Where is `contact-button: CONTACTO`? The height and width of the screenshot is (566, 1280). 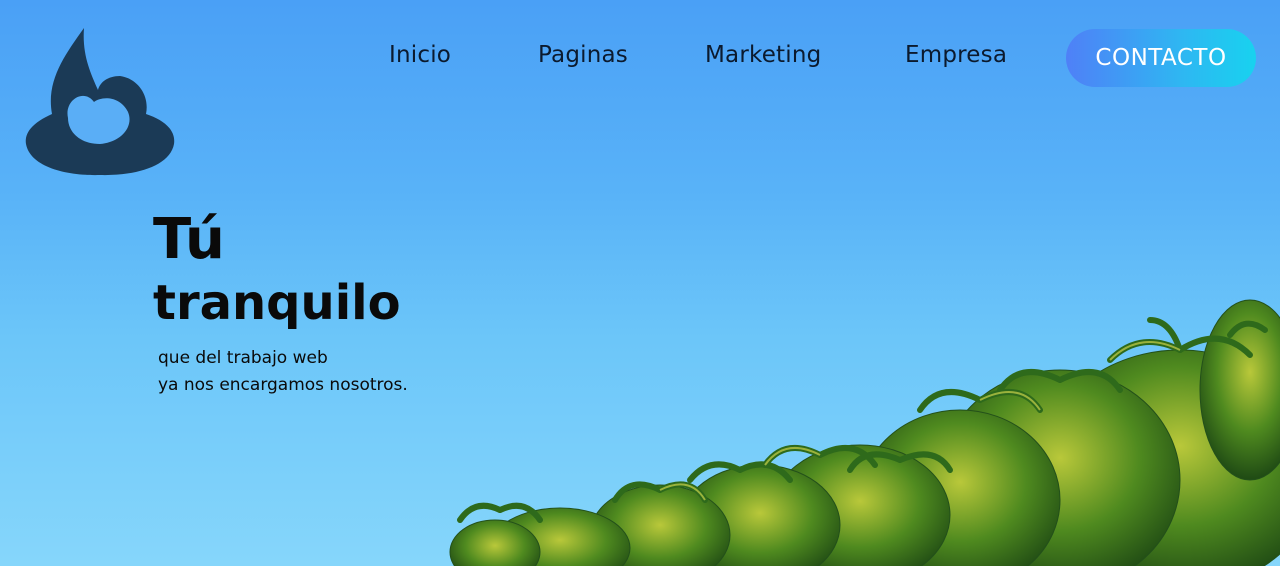 contact-button: CONTACTO is located at coordinates (1161, 58).